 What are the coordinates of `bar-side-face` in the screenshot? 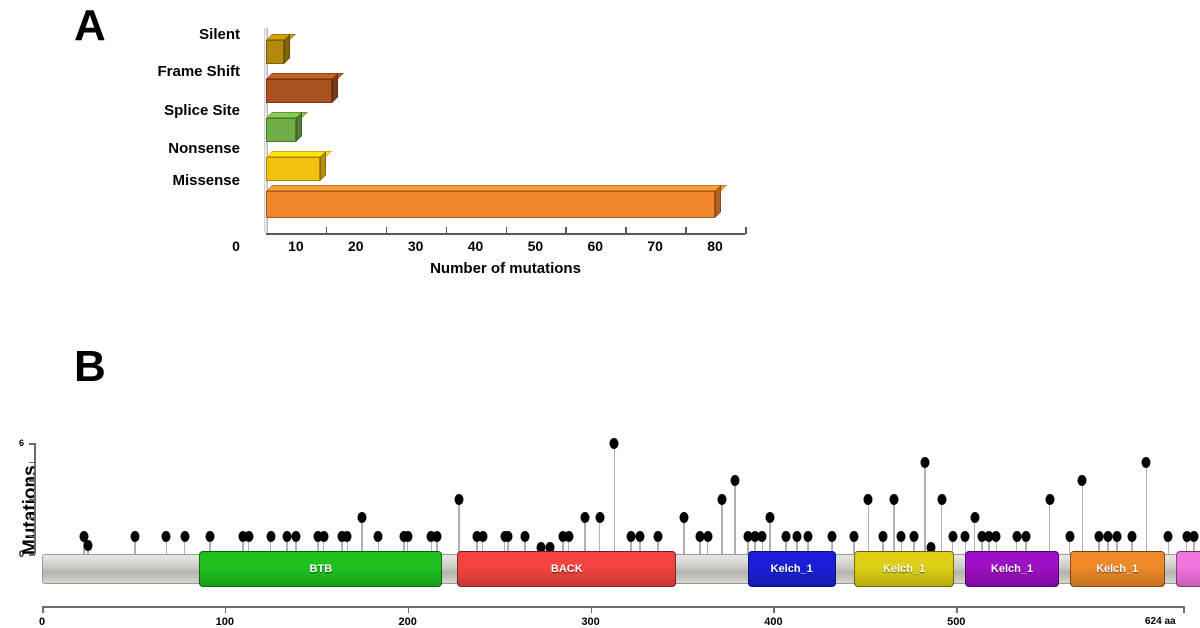 It's located at (322, 166).